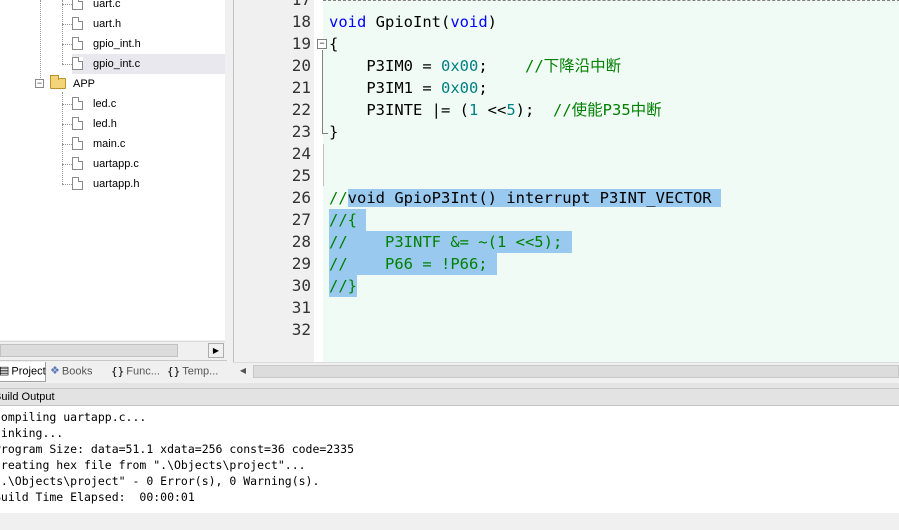 This screenshot has height=530, width=899. What do you see at coordinates (343, 286) in the screenshot?
I see `code-line-30: //}` at bounding box center [343, 286].